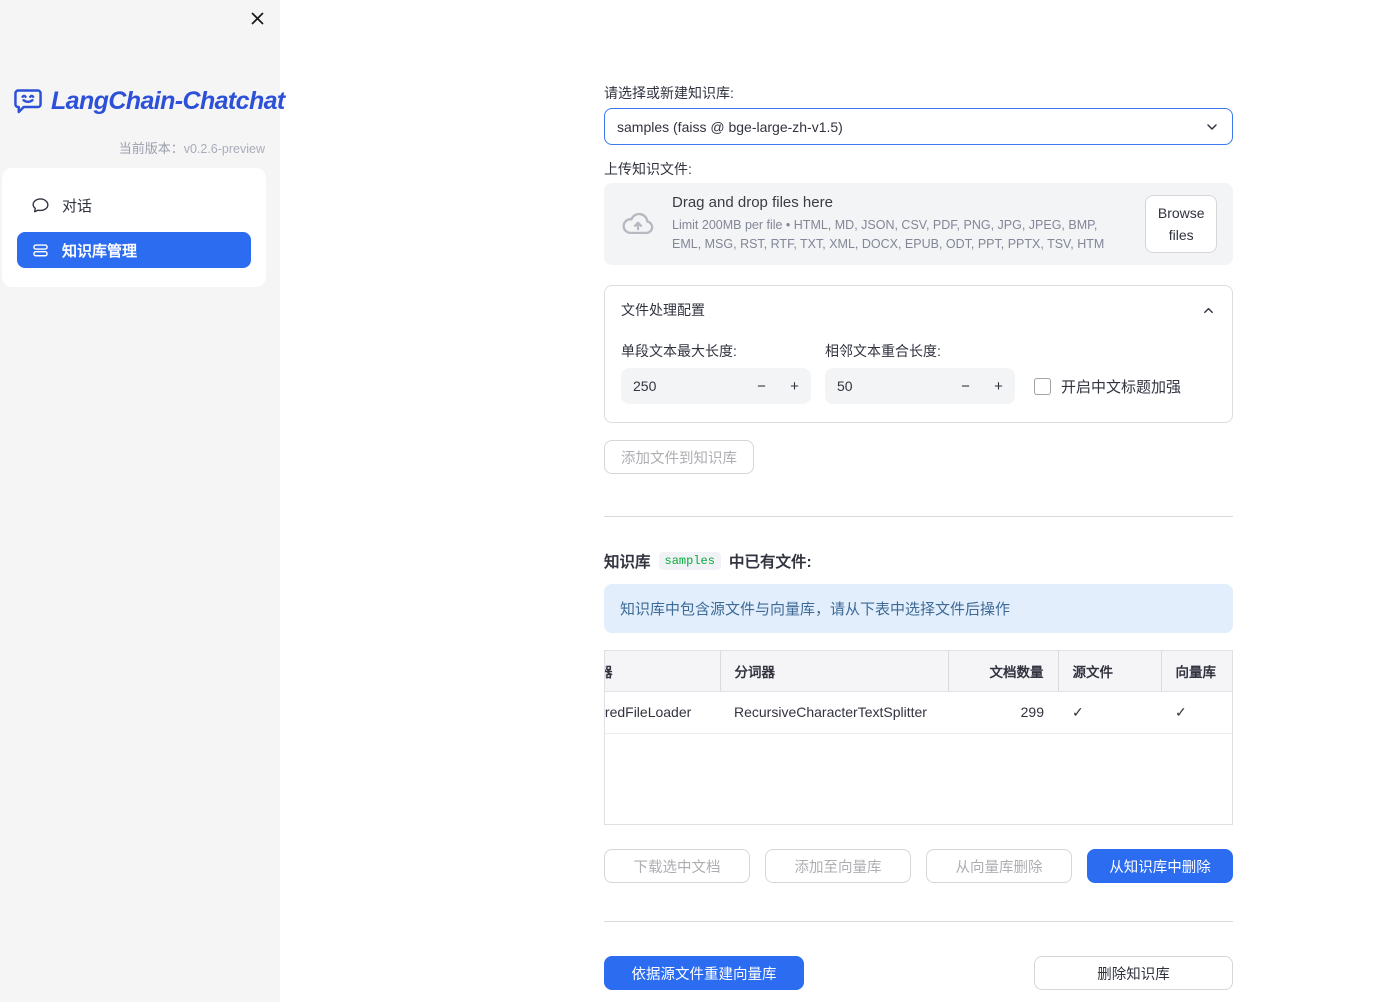 The height and width of the screenshot is (1002, 1380). I want to click on cell-doc-count: 299, so click(1003, 712).